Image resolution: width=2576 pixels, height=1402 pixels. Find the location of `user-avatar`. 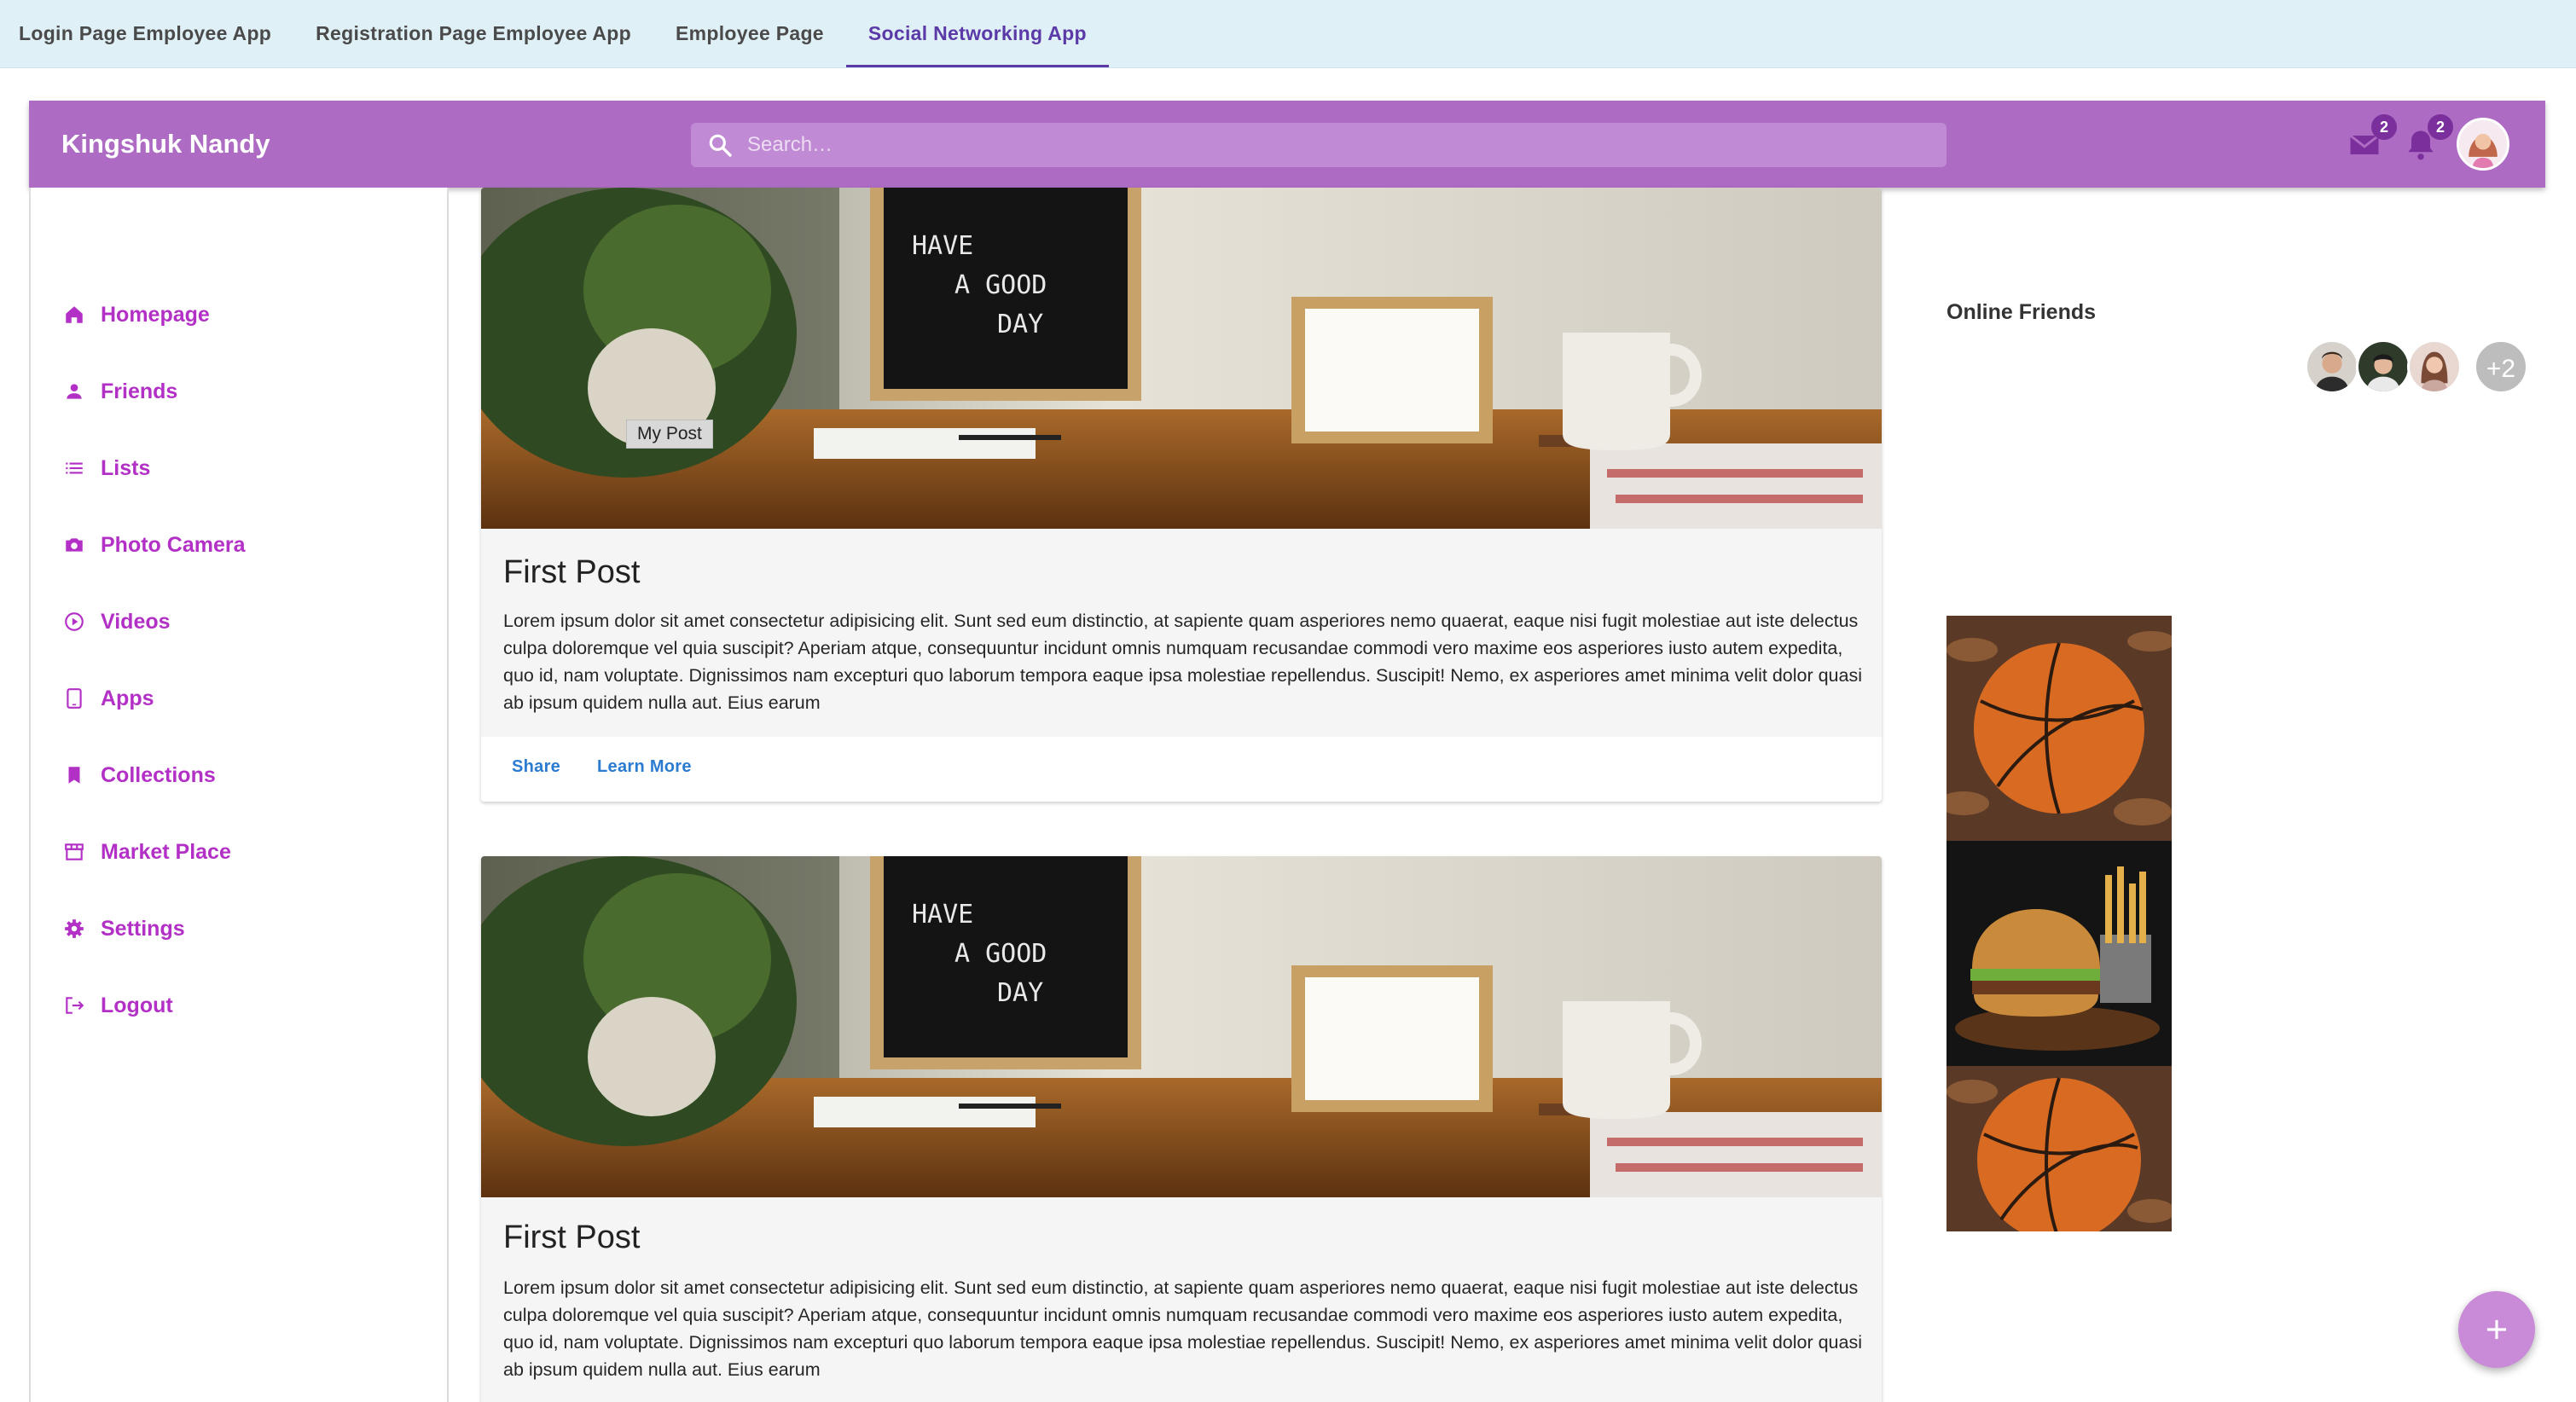

user-avatar is located at coordinates (2483, 145).